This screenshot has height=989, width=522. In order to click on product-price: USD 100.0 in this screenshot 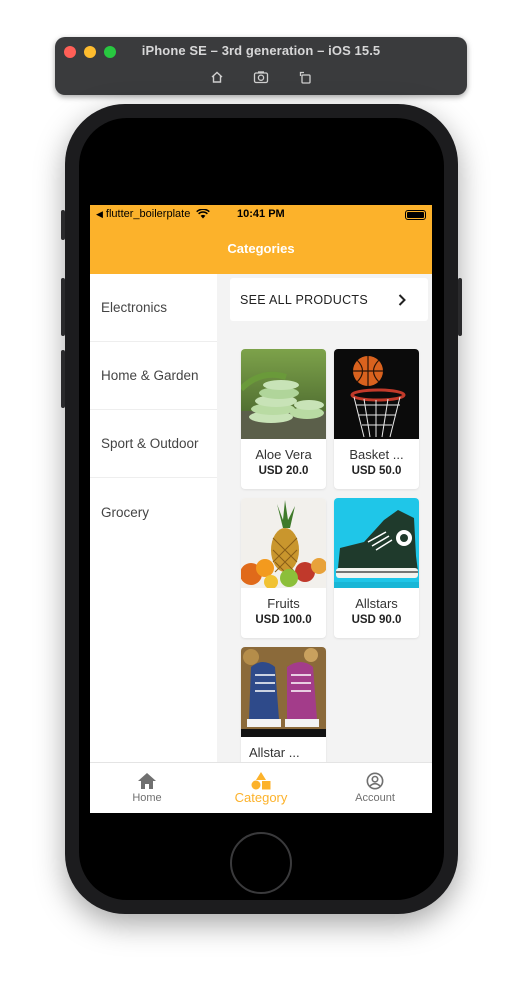, I will do `click(283, 620)`.